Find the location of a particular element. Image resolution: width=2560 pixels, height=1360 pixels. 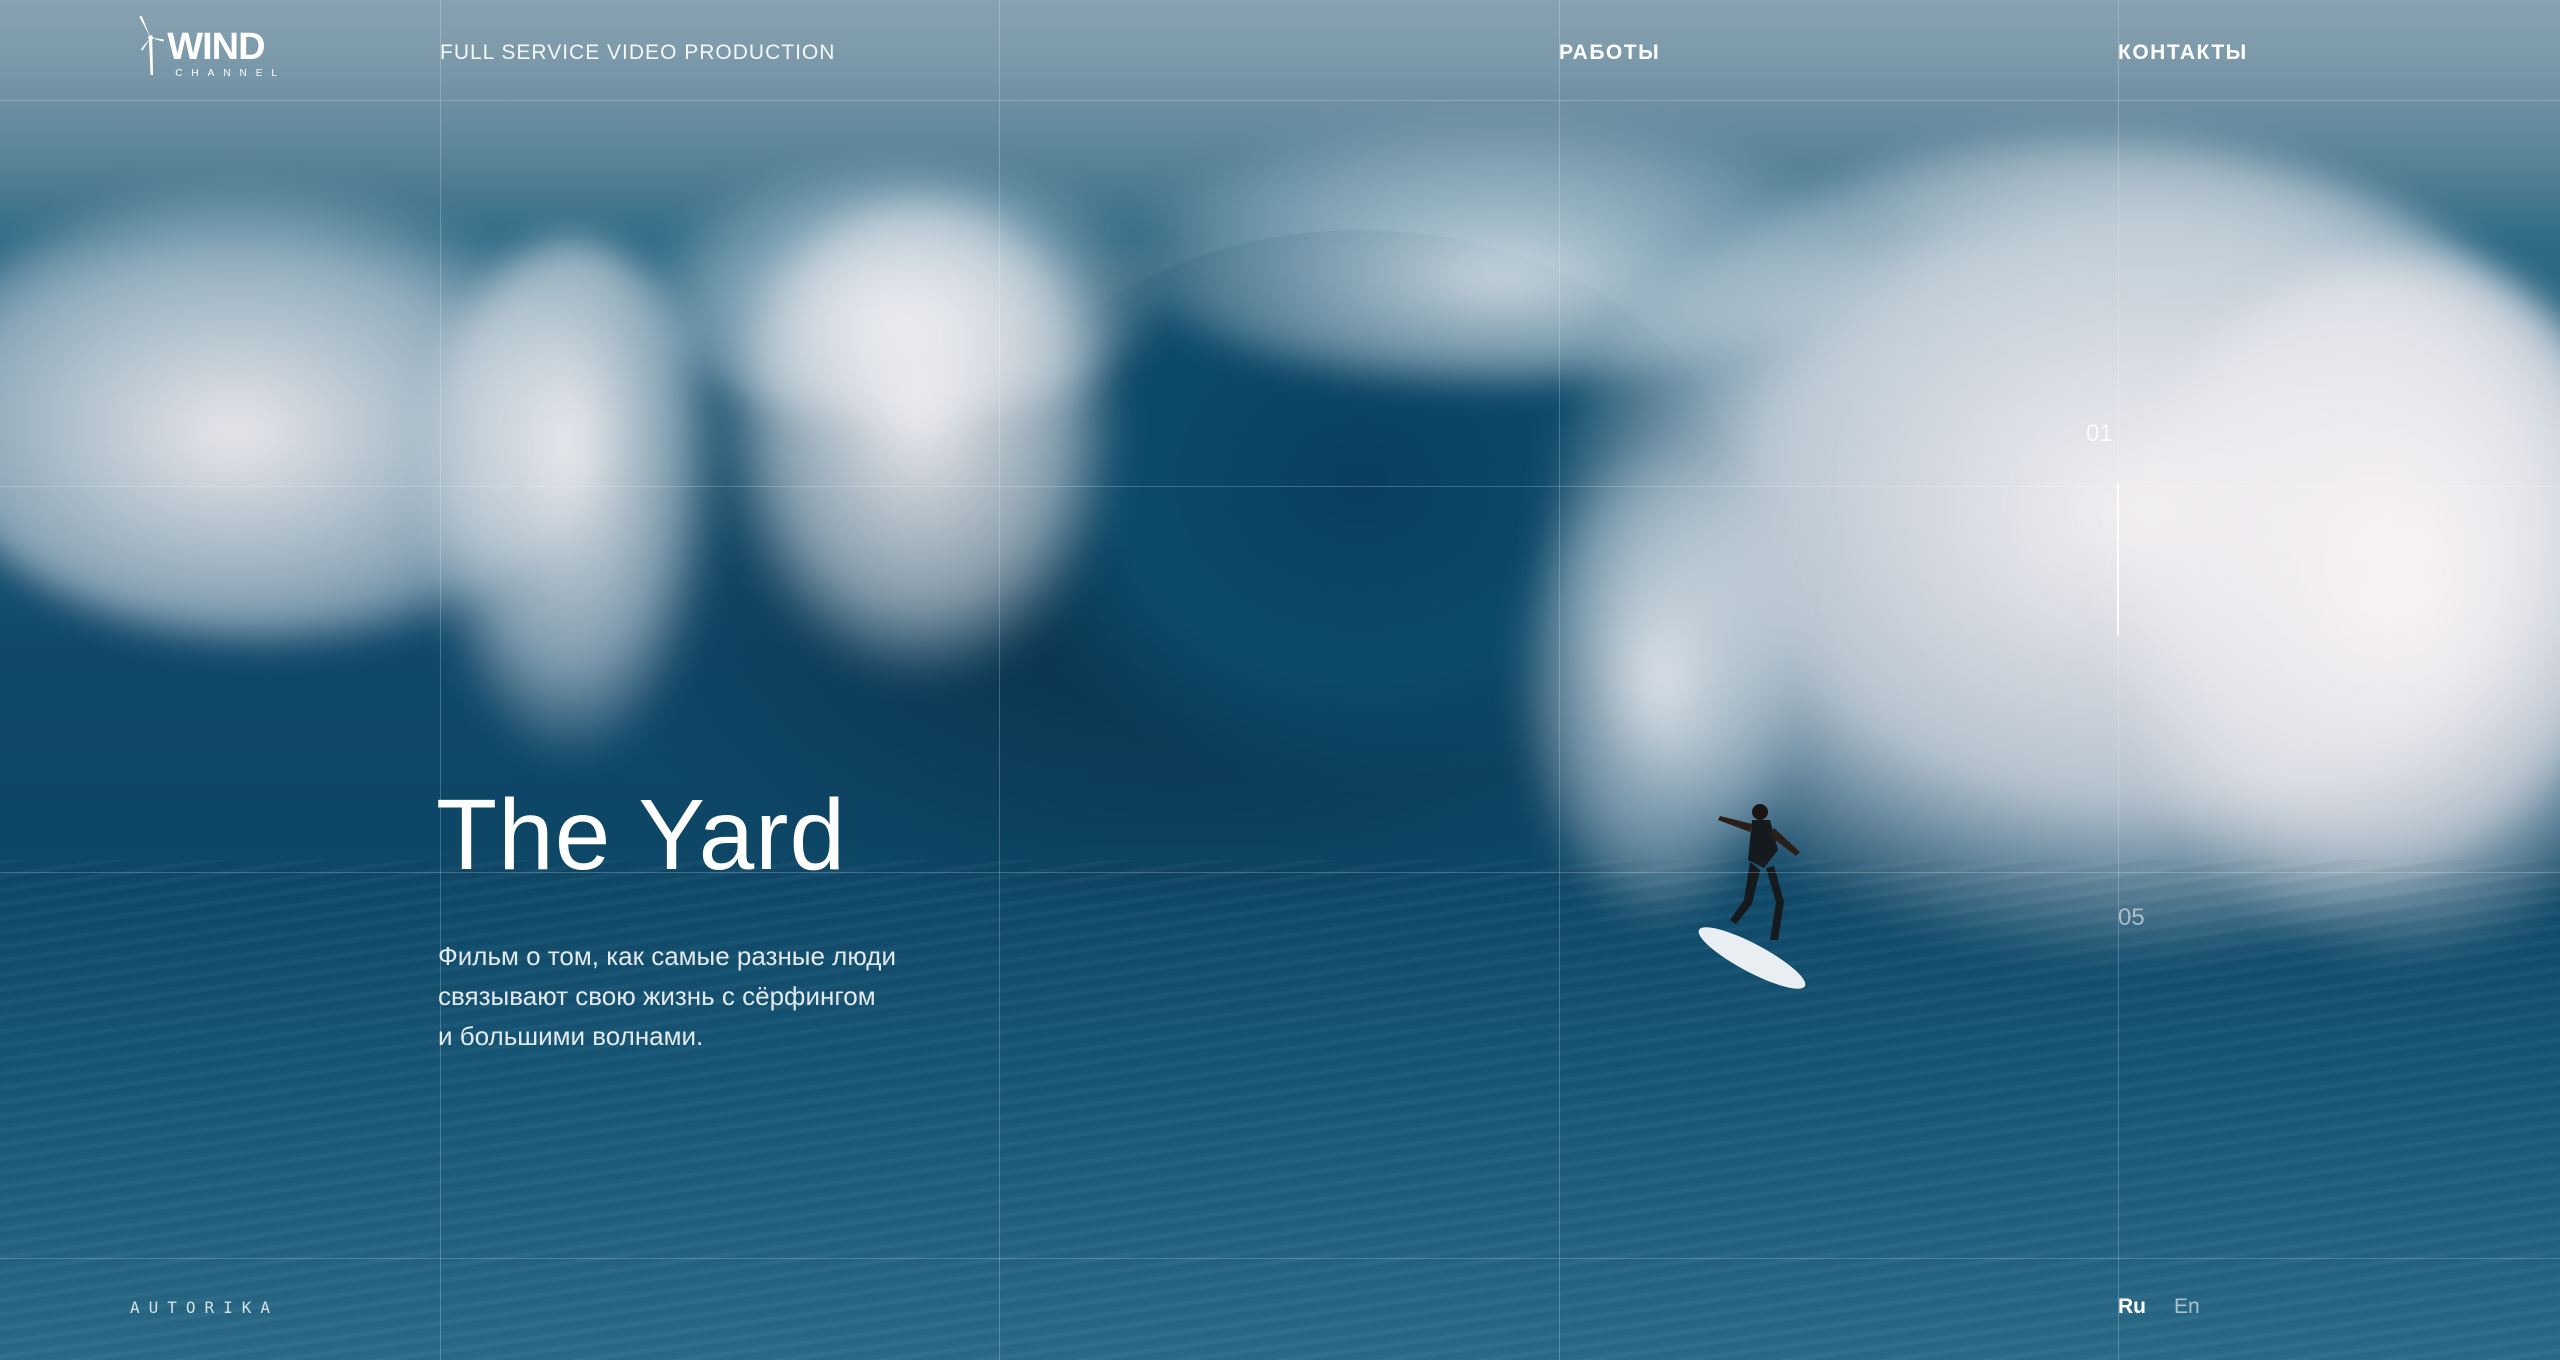

logo-wordmark: WIND is located at coordinates (216, 47).